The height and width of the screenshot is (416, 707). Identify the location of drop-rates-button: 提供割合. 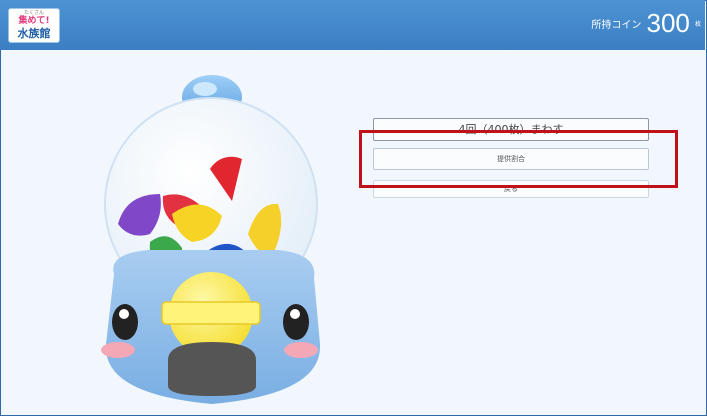
(511, 159).